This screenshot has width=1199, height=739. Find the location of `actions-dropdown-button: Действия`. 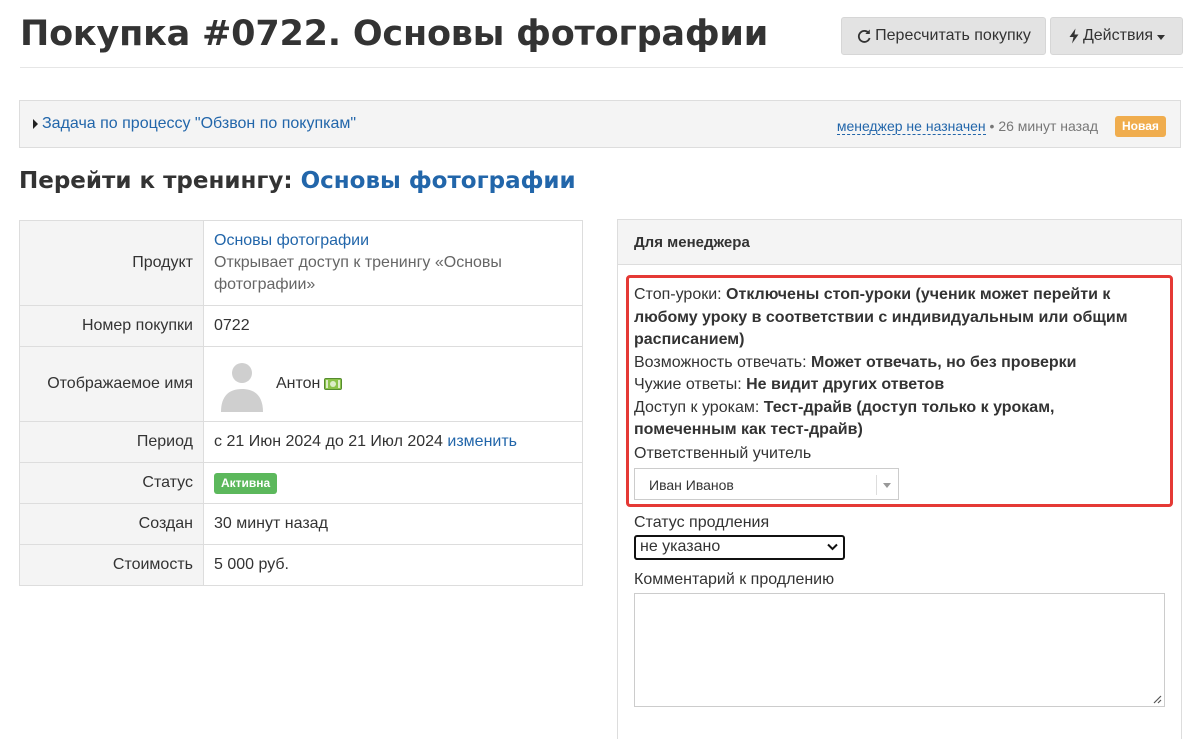

actions-dropdown-button: Действия is located at coordinates (1116, 36).